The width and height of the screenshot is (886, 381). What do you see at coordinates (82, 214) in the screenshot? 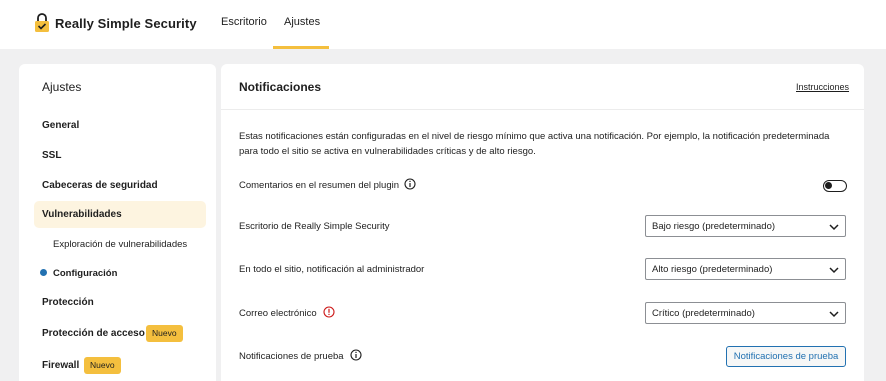
I see `sidebar-item-vulnerabilities: Vulnerabilidades` at bounding box center [82, 214].